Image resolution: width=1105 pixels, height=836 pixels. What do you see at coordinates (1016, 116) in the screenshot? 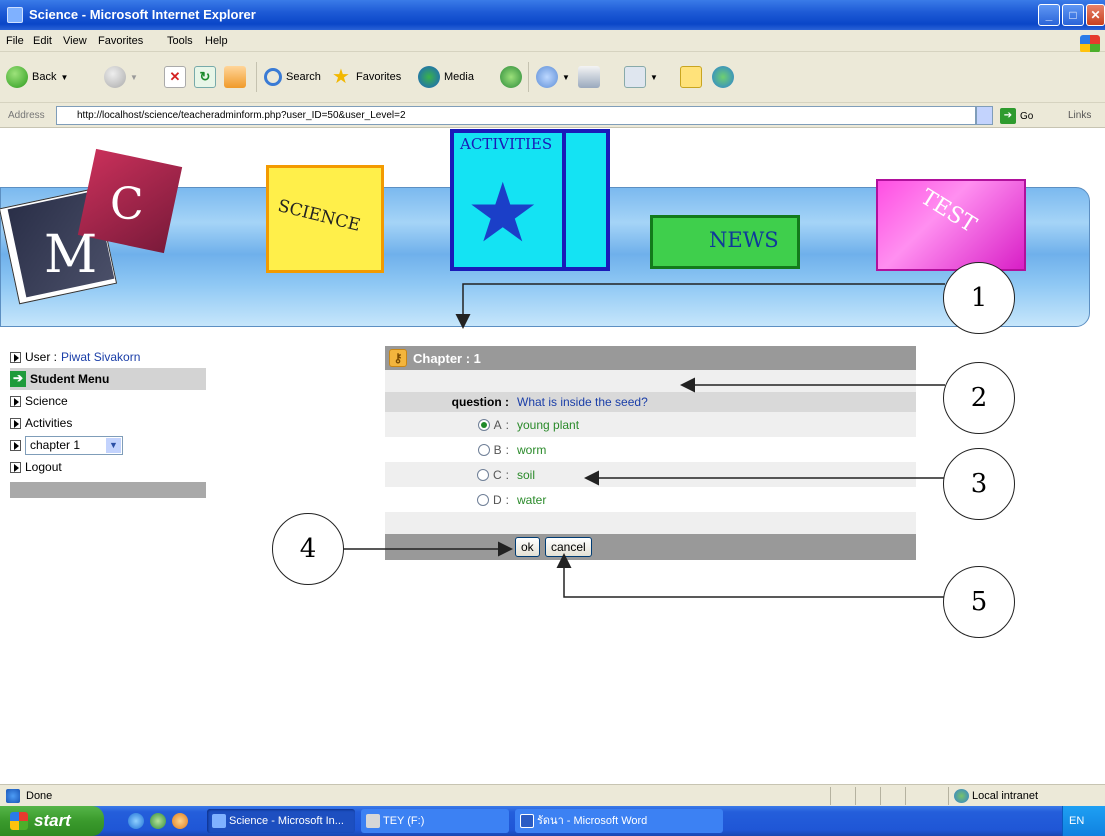
I see `go-button: ➔ Go` at bounding box center [1016, 116].